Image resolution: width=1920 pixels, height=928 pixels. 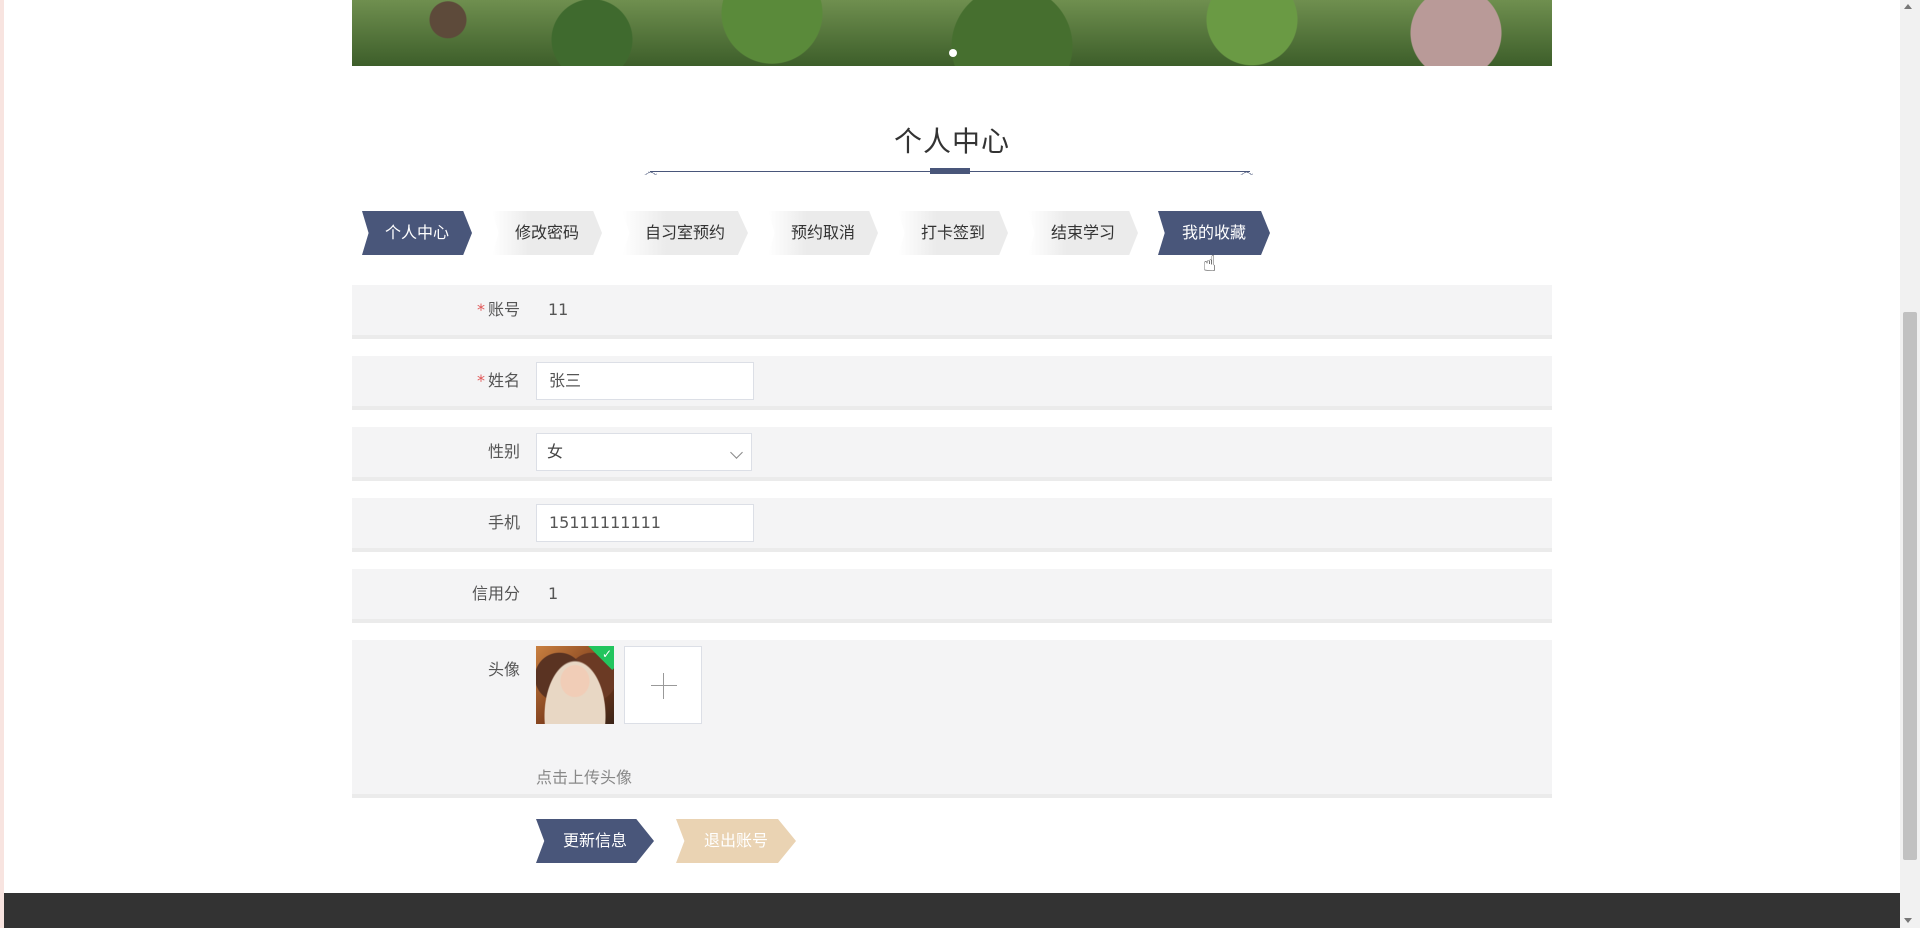 What do you see at coordinates (736, 452) in the screenshot?
I see `chevron-down-icon` at bounding box center [736, 452].